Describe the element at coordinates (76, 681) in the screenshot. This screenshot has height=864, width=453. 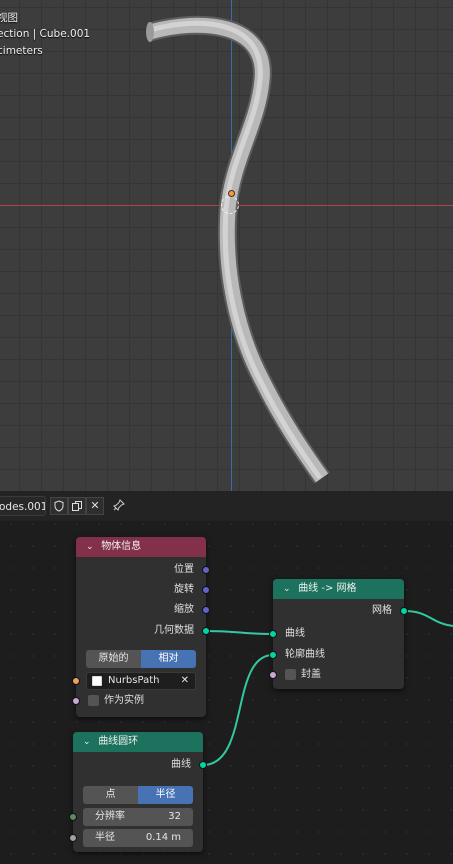
I see `input-socket-object` at that location.